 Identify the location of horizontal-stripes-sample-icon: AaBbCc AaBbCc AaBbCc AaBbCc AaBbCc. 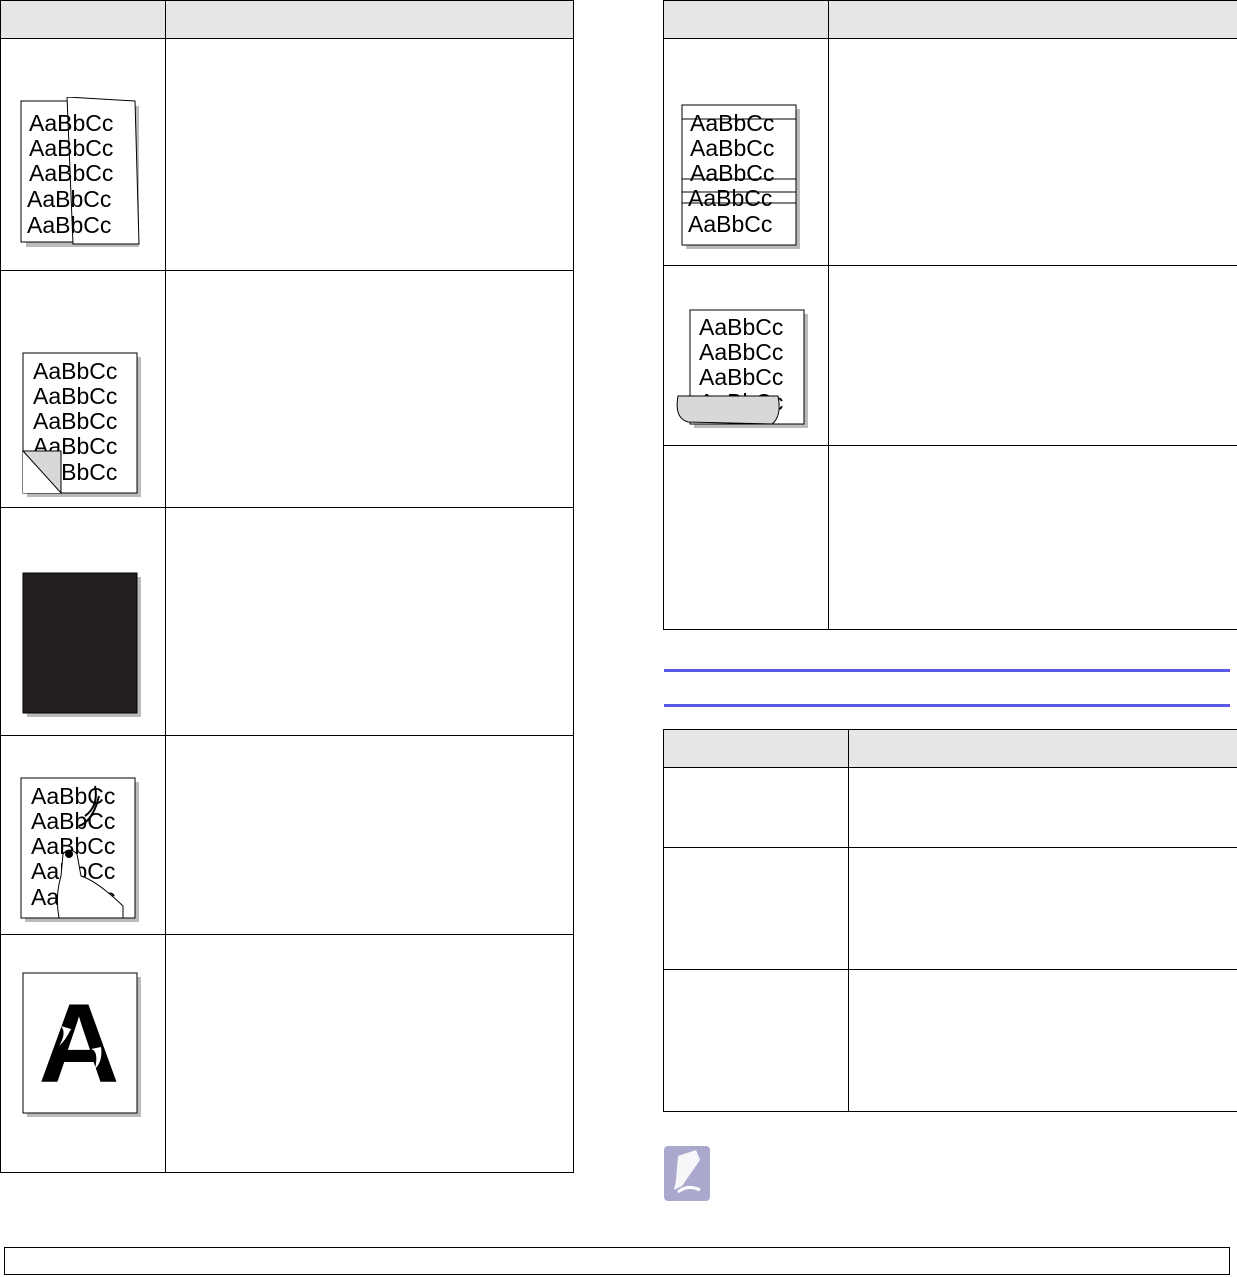
(740, 176).